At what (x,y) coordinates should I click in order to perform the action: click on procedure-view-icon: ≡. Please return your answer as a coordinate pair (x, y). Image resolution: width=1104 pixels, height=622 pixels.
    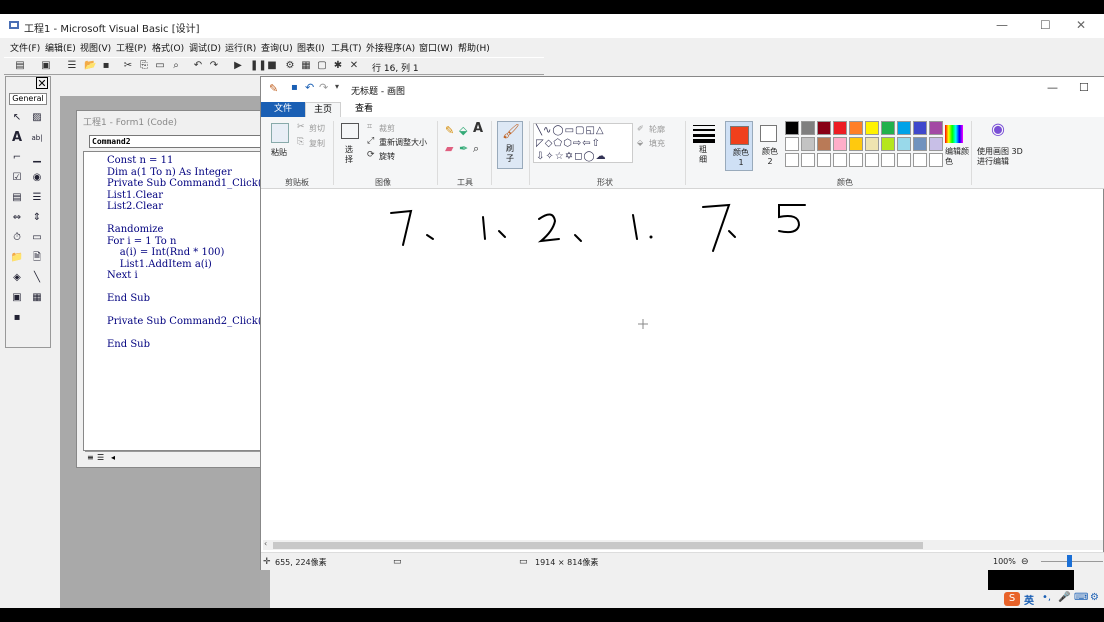
    Looking at the image, I should click on (90, 457).